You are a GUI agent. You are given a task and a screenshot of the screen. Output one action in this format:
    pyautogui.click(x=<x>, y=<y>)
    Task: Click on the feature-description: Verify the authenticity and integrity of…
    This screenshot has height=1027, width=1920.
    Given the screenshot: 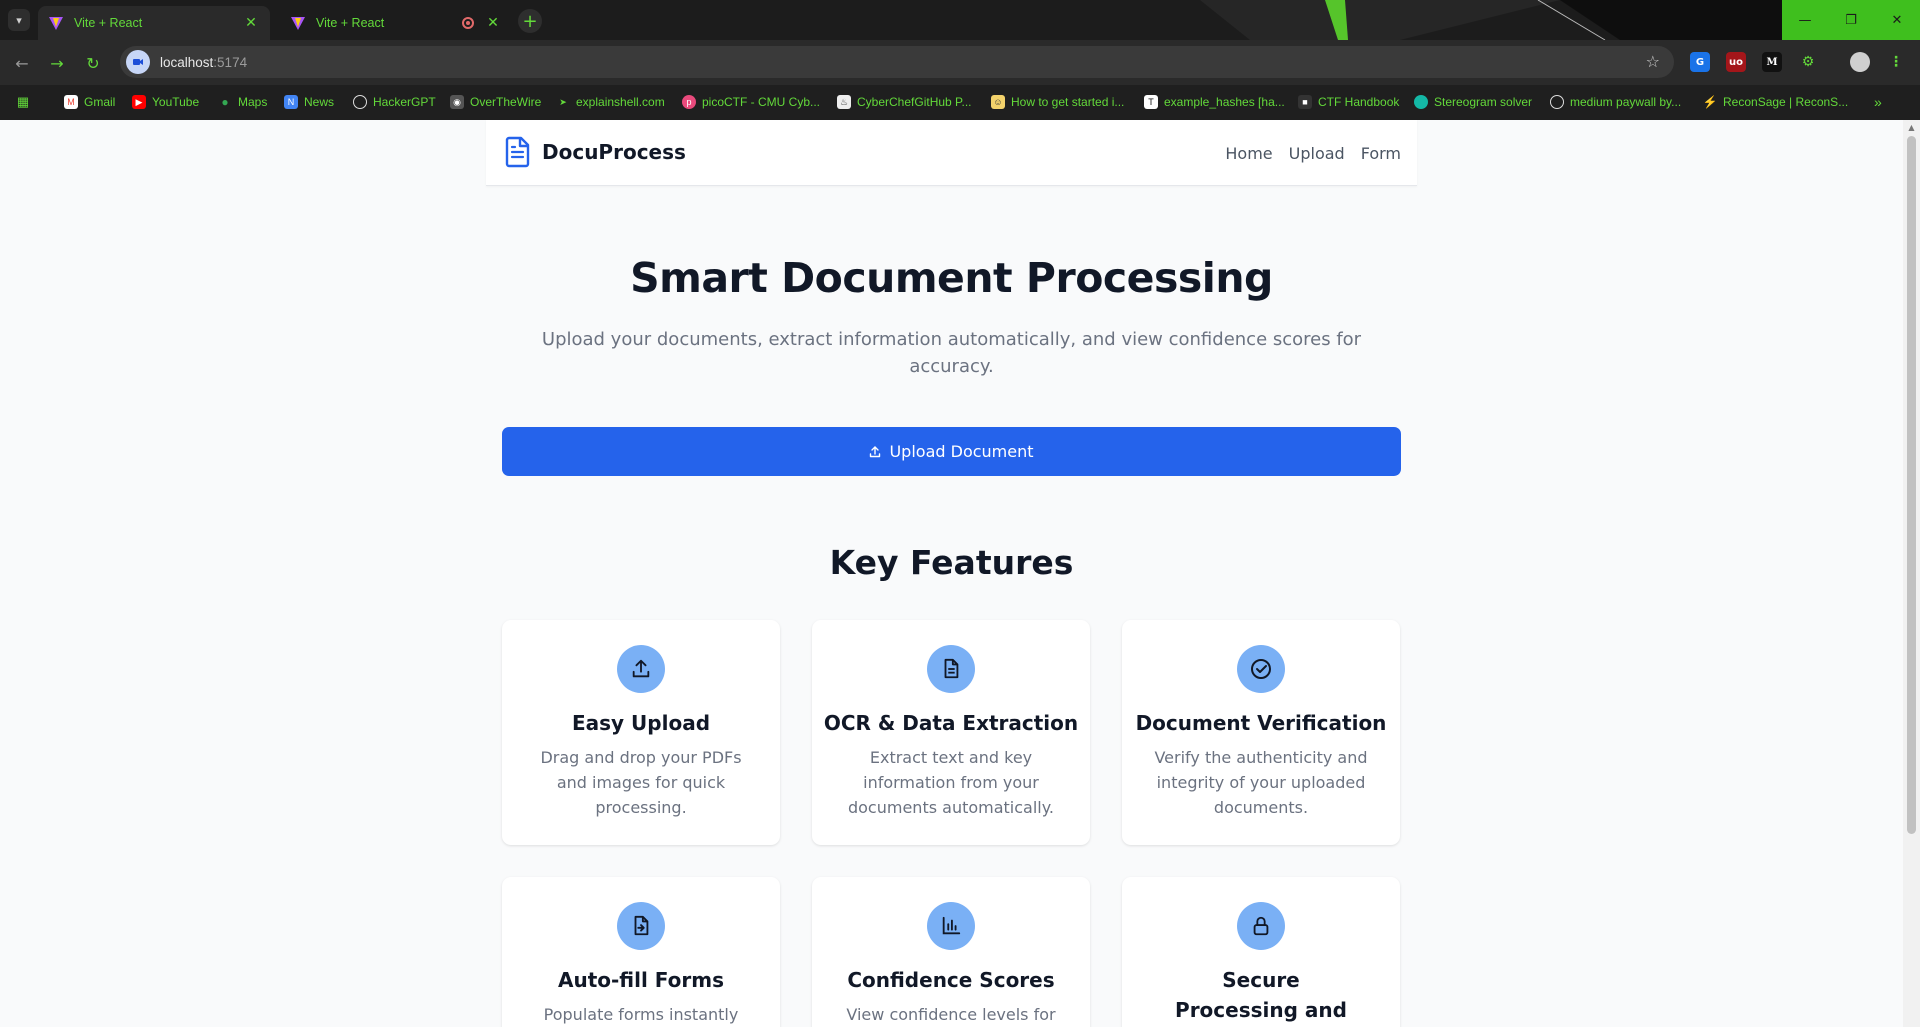 What is the action you would take?
    pyautogui.click(x=1261, y=782)
    